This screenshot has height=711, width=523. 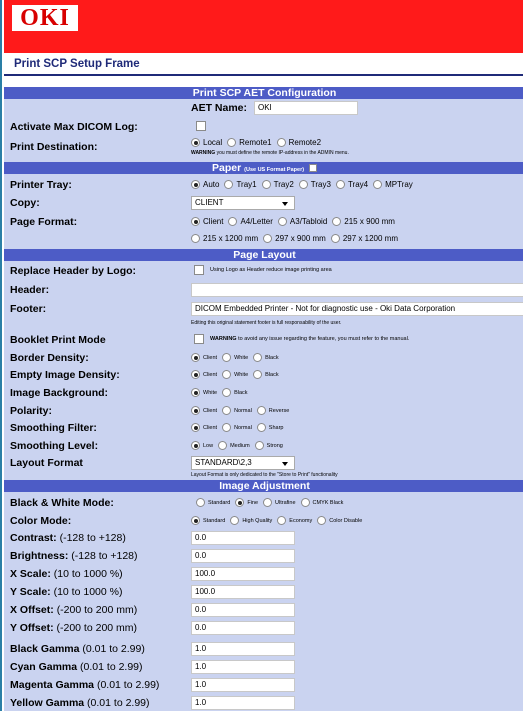 I want to click on copy-select: CLIENT, so click(x=243, y=203).